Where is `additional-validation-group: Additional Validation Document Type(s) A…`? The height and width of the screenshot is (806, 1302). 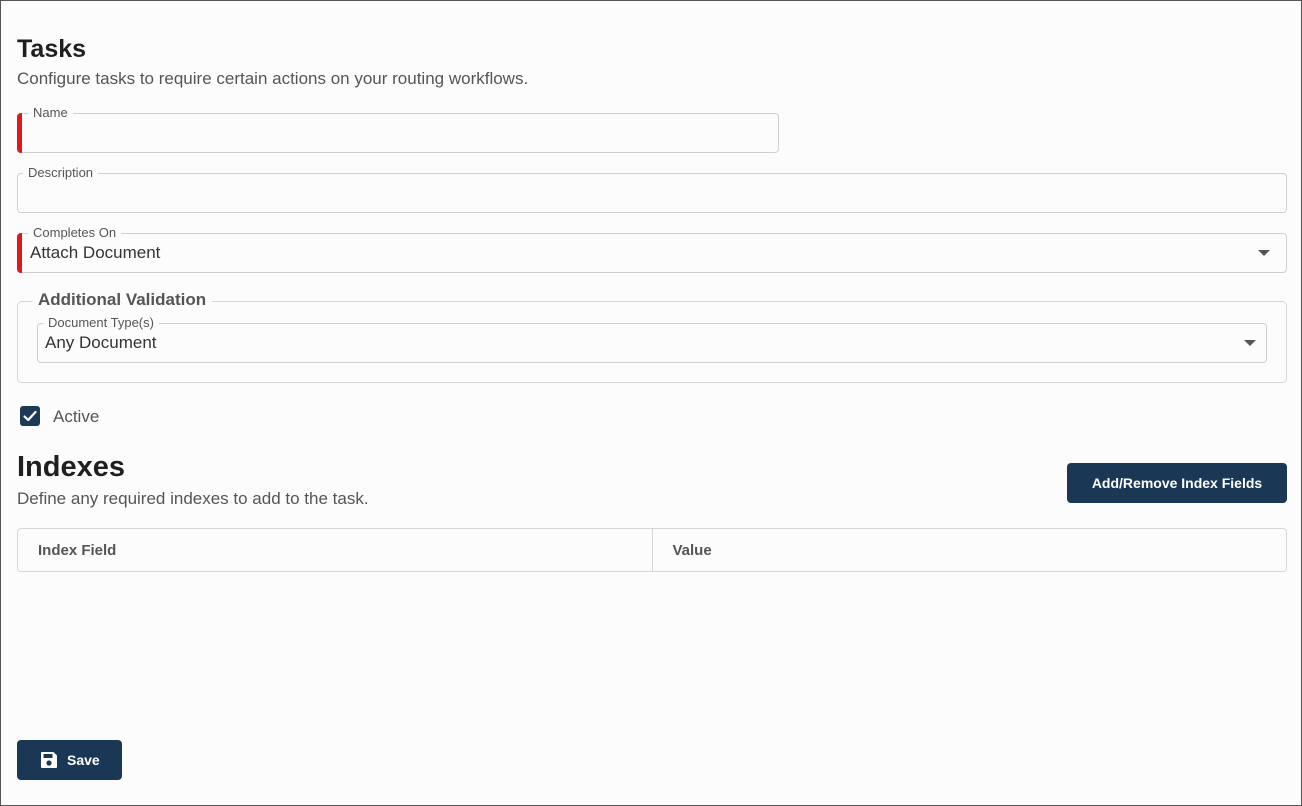 additional-validation-group: Additional Validation Document Type(s) A… is located at coordinates (652, 336).